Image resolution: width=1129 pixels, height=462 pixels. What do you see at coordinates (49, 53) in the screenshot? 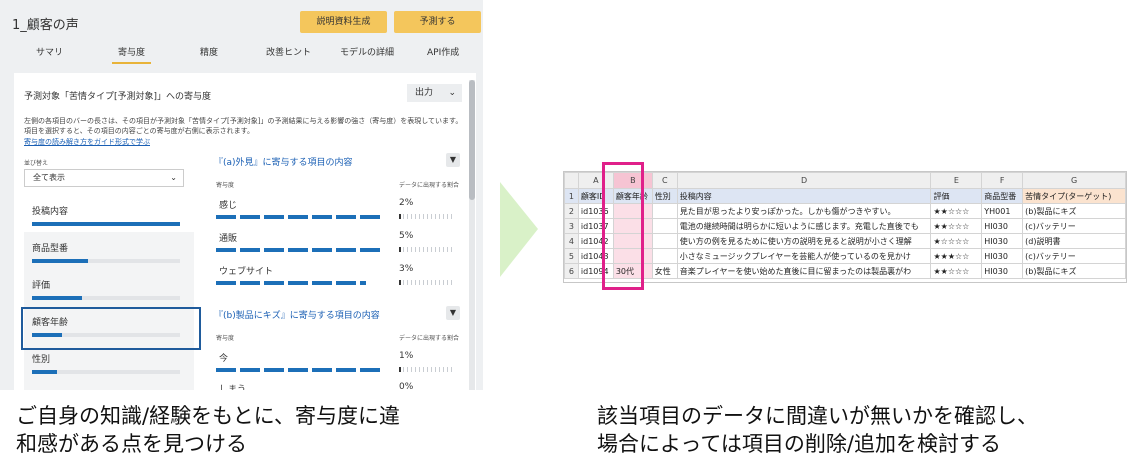
I see `tab-summary: サマリ` at bounding box center [49, 53].